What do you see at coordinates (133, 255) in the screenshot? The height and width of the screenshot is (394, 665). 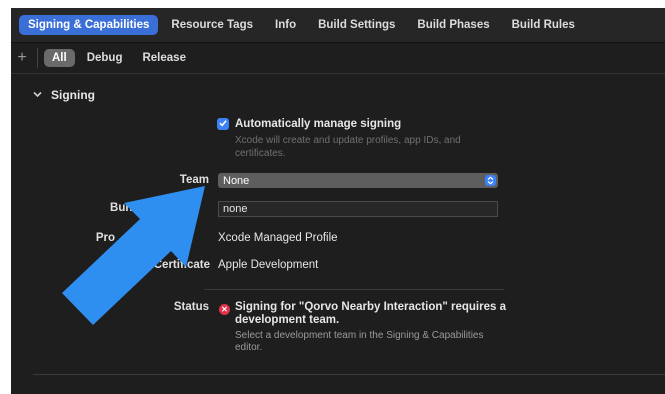 I see `annotation-arrow-icon` at bounding box center [133, 255].